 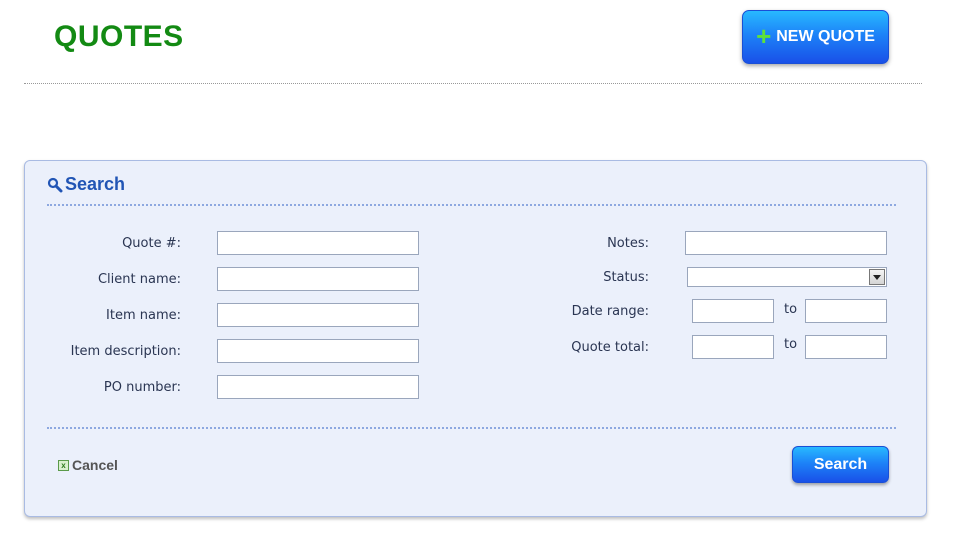 What do you see at coordinates (787, 277) in the screenshot?
I see `status-select` at bounding box center [787, 277].